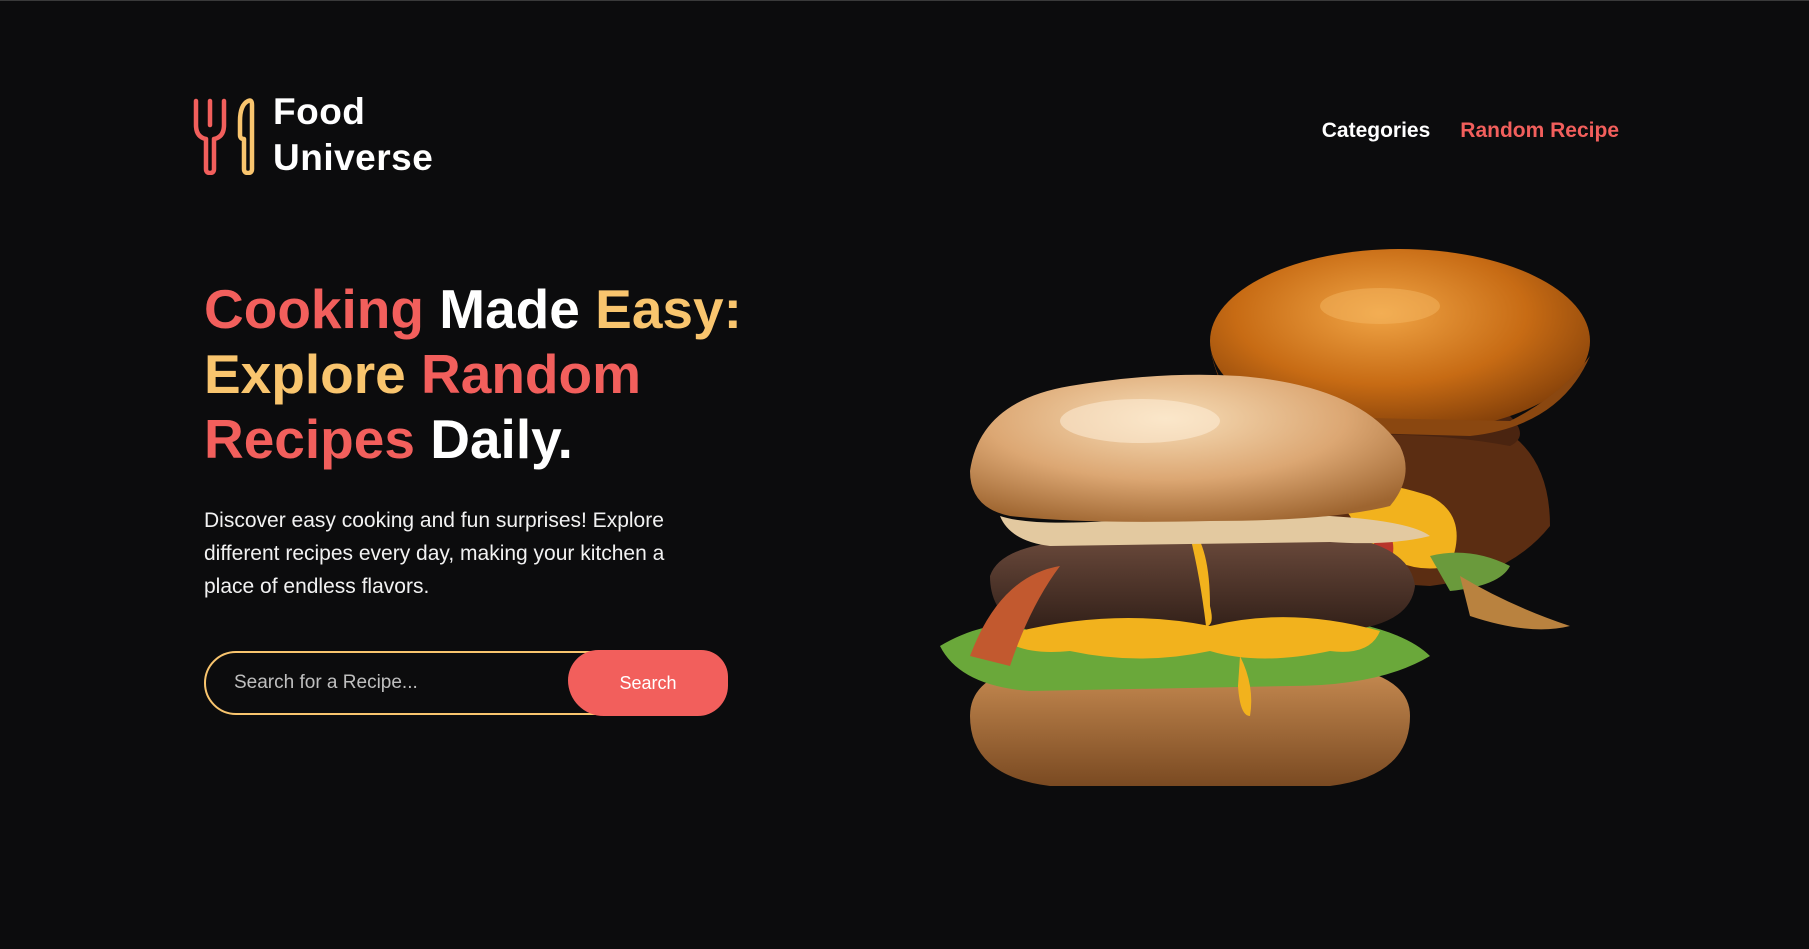  I want to click on brand-name-line1: Food, so click(319, 111).